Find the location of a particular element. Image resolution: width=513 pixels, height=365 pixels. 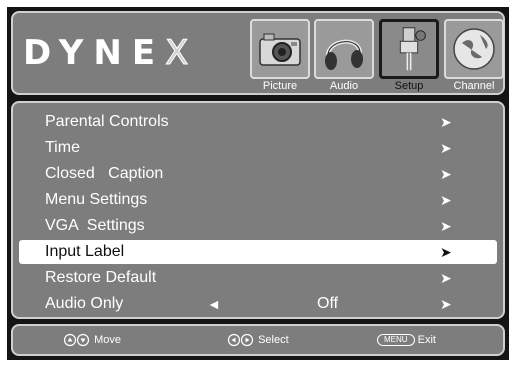

exit-label: Exit is located at coordinates (426, 340).